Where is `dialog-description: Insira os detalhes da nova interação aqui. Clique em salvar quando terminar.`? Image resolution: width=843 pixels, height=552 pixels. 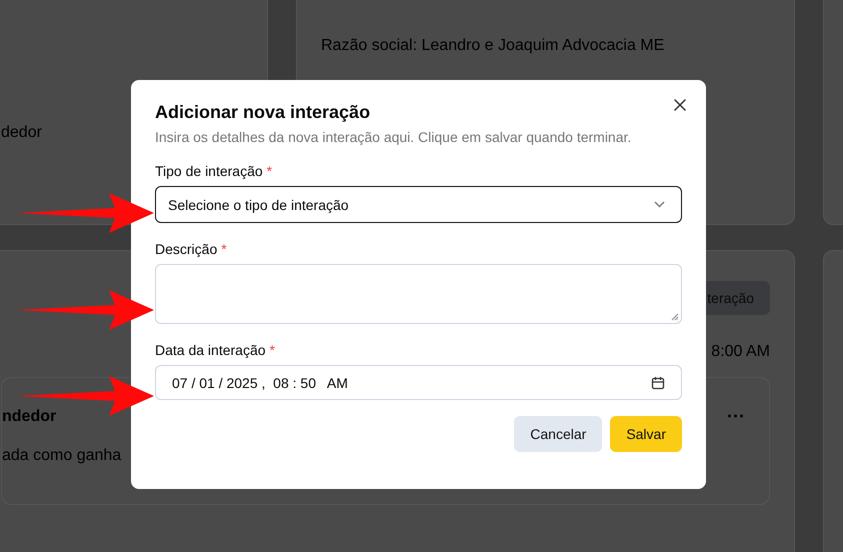 dialog-description: Insira os detalhes da nova interação aqui. Clique em salvar quando terminar. is located at coordinates (393, 137).